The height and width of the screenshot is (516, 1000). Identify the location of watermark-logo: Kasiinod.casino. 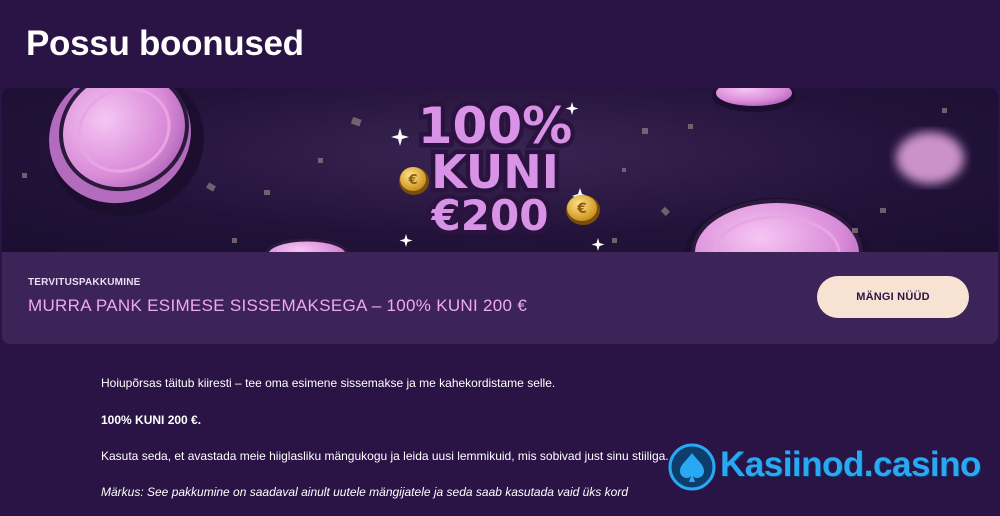
(828, 467).